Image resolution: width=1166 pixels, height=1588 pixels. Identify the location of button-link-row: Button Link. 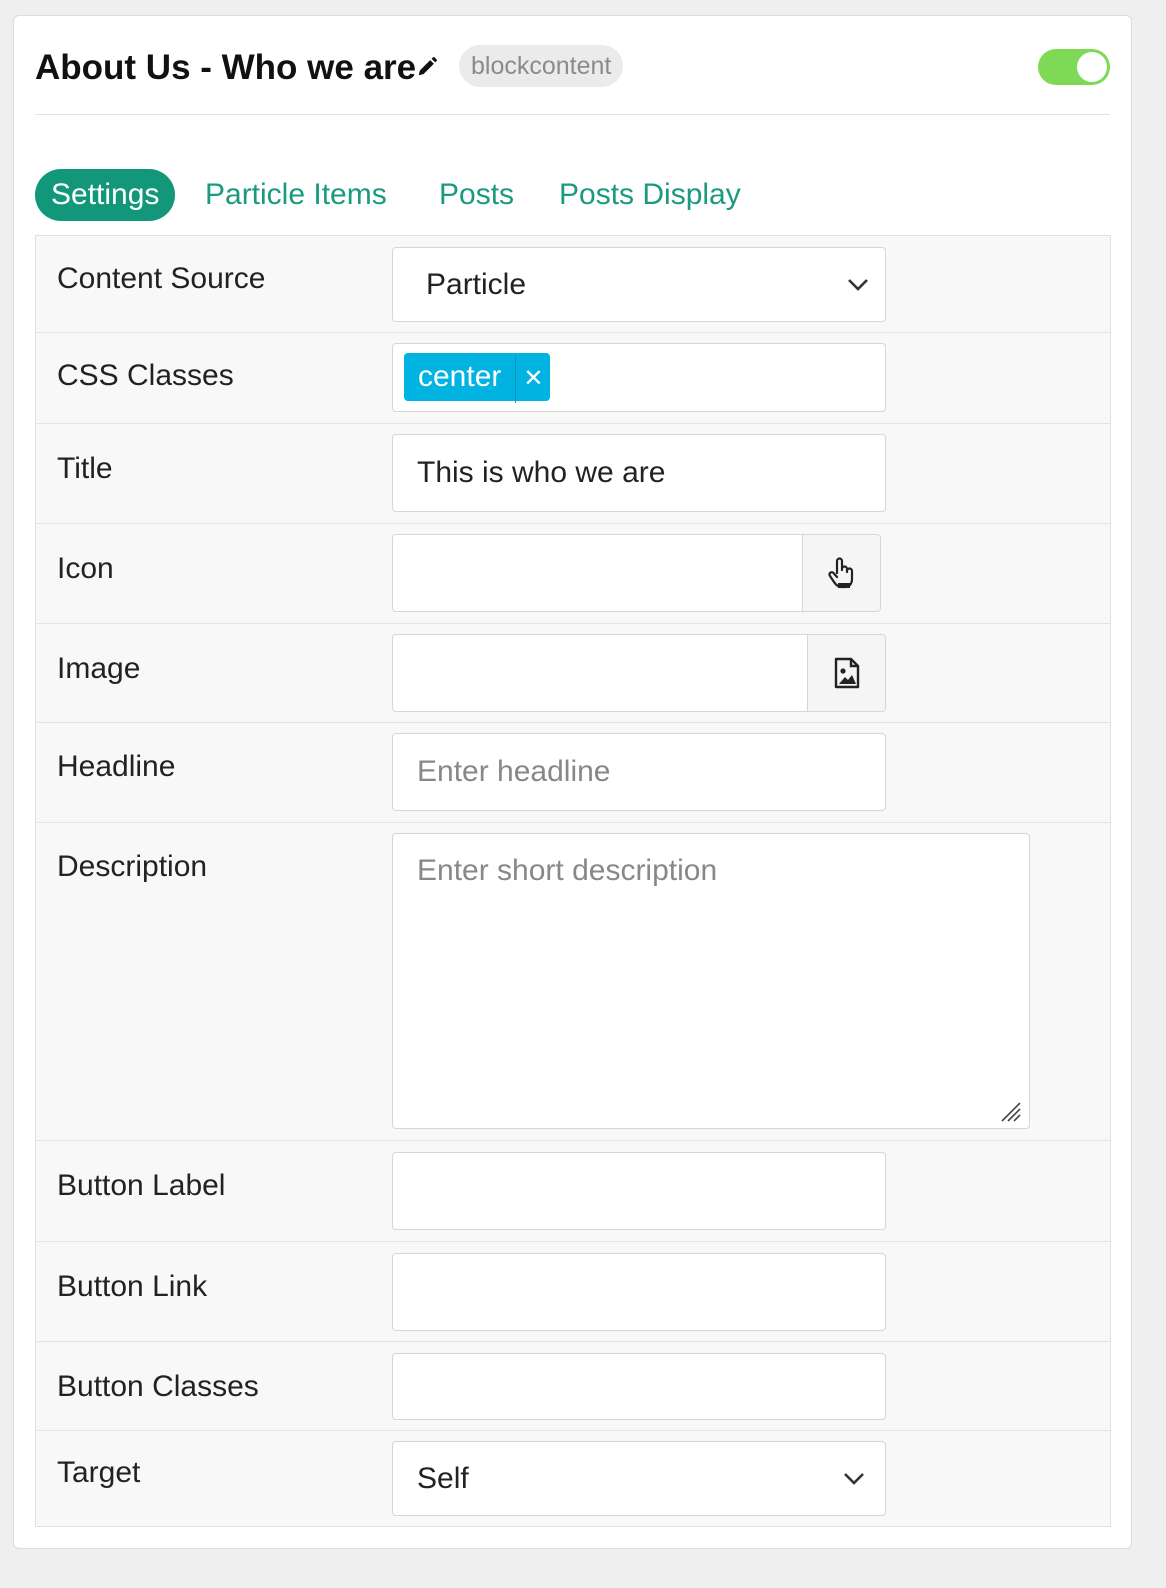
(573, 1292).